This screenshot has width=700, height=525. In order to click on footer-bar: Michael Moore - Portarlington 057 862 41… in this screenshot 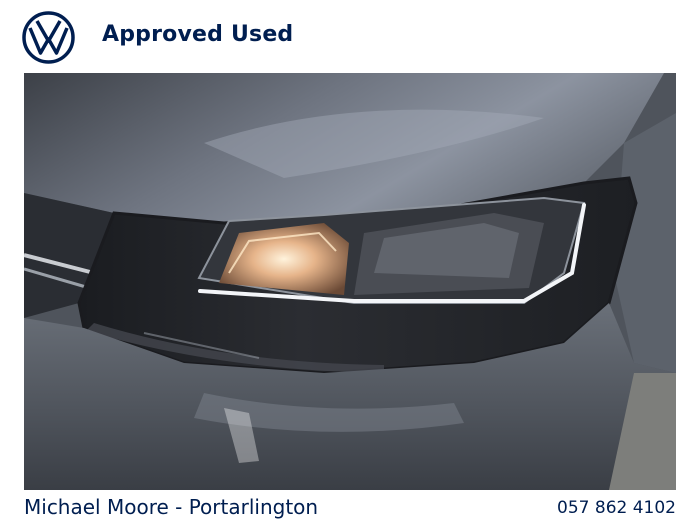, I will do `click(350, 507)`.